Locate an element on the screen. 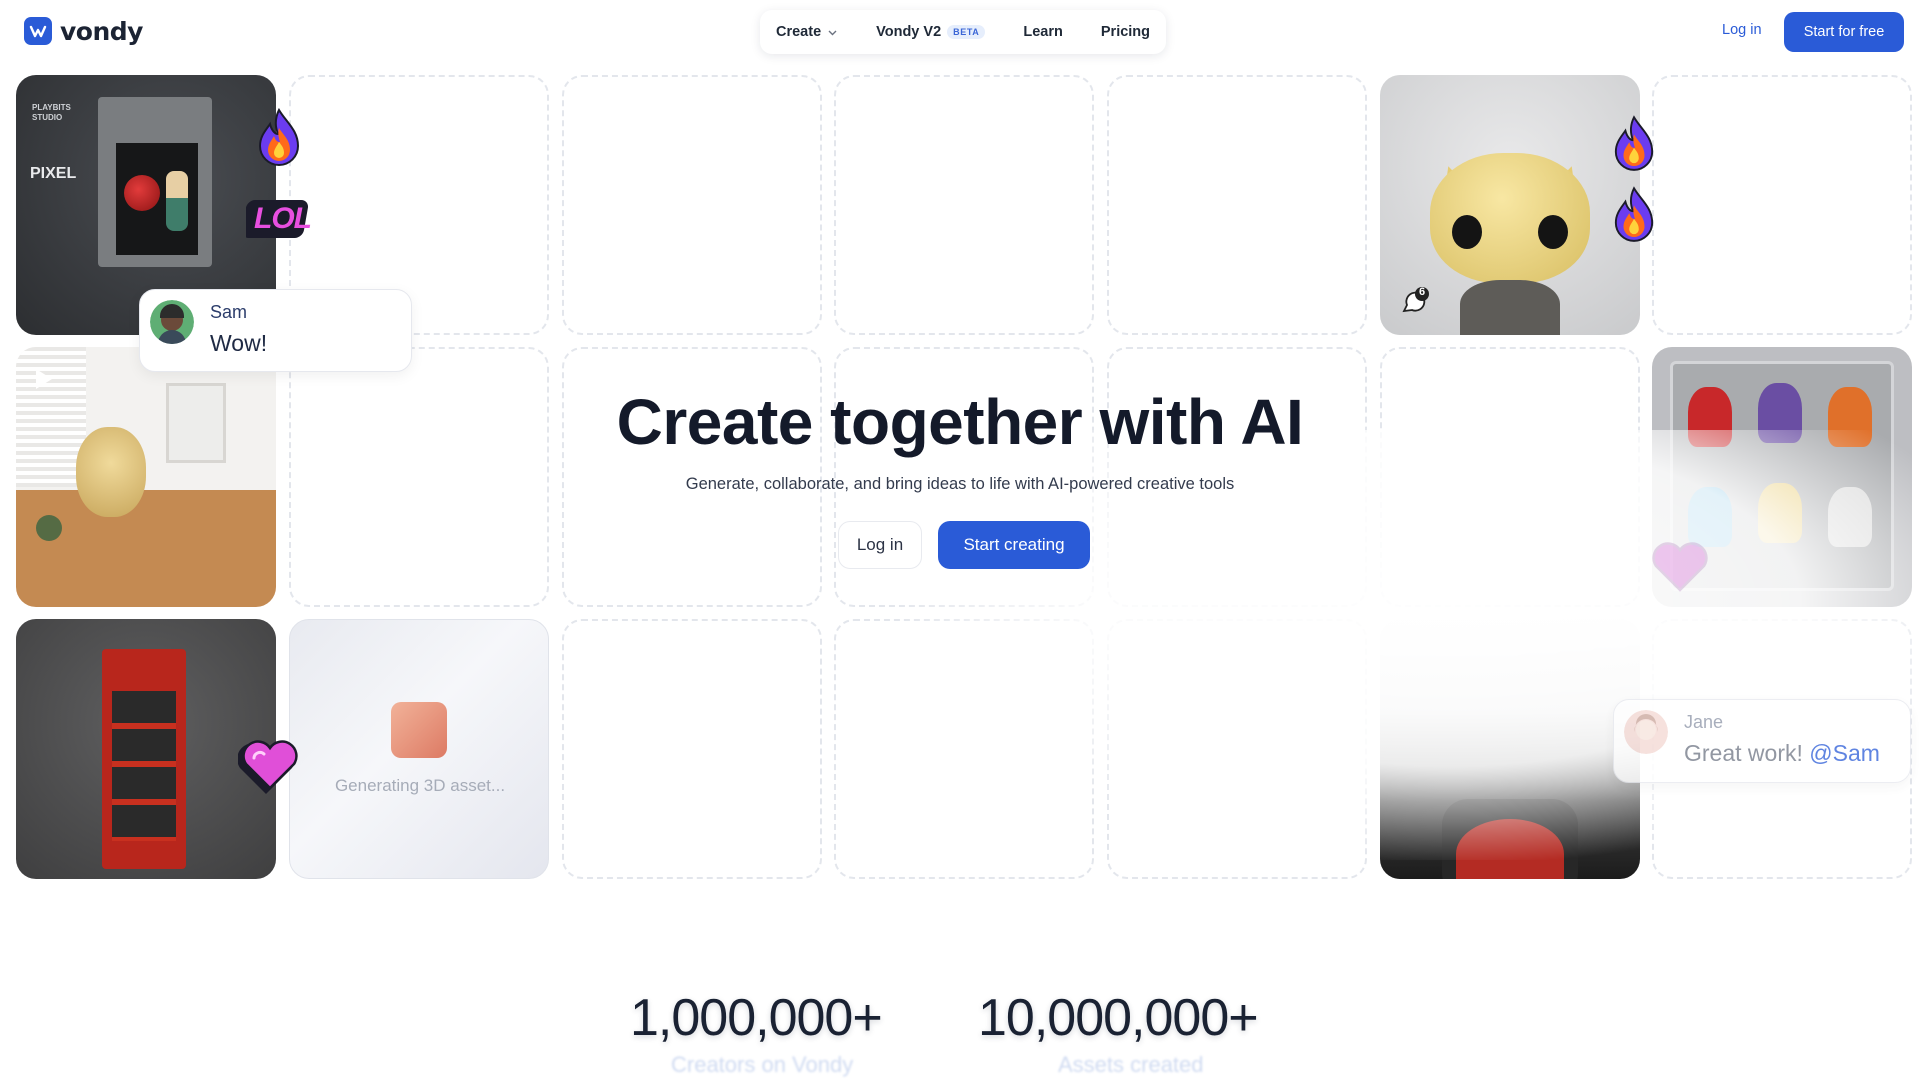  playbits-brand: PLAYBITS STUDIO is located at coordinates (51, 113).